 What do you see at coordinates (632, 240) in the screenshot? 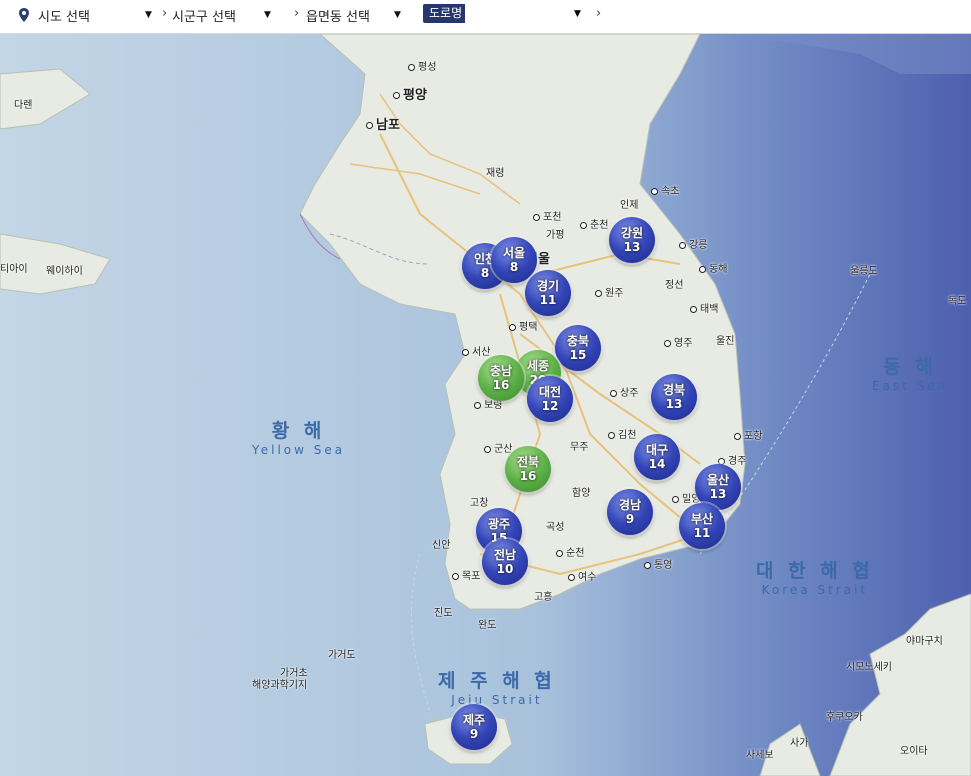
I see `cluster-marker: 강원 13` at bounding box center [632, 240].